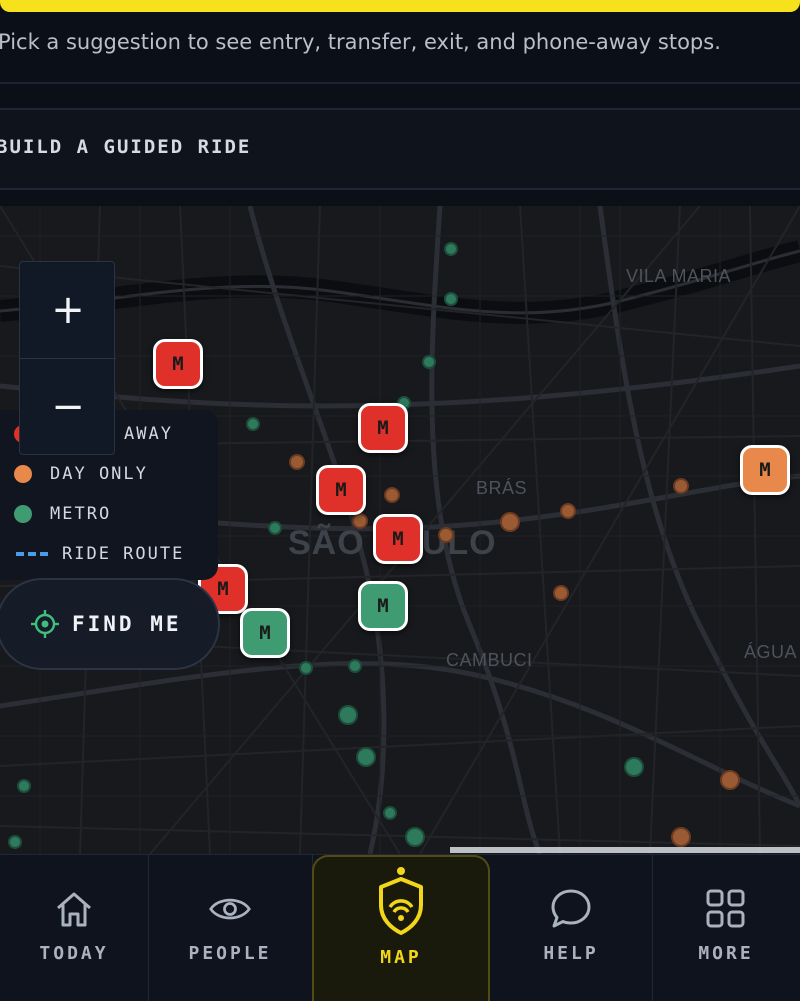 The height and width of the screenshot is (1001, 800). I want to click on home-icon, so click(74, 909).